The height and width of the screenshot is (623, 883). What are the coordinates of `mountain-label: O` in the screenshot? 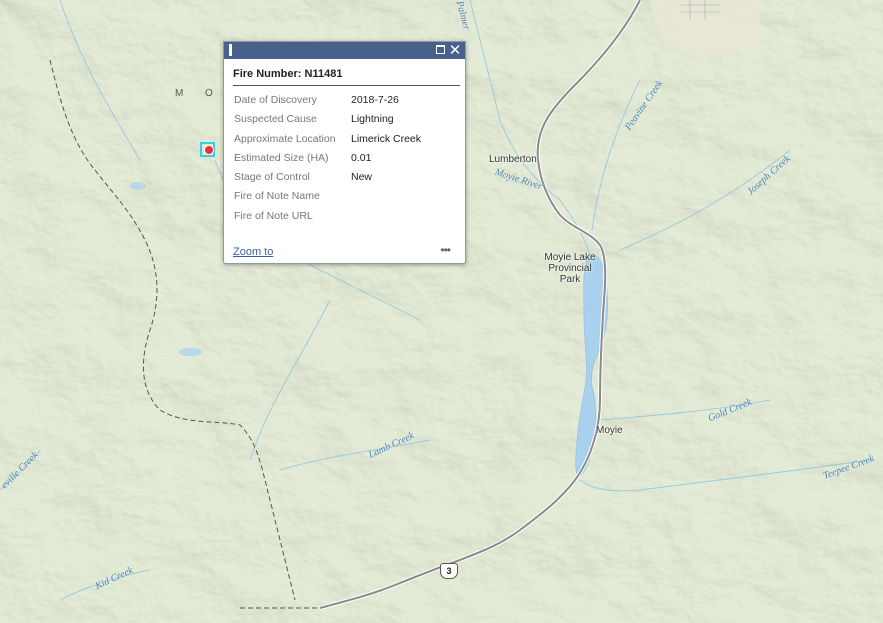 It's located at (210, 93).